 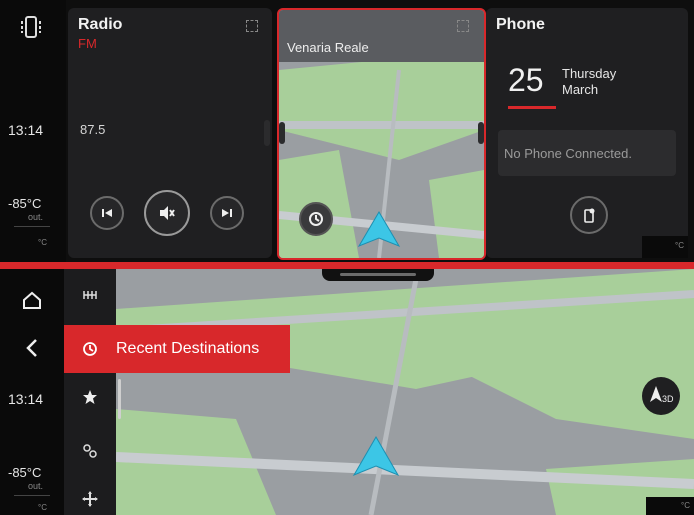 What do you see at coordinates (90, 397) in the screenshot?
I see `star-icon` at bounding box center [90, 397].